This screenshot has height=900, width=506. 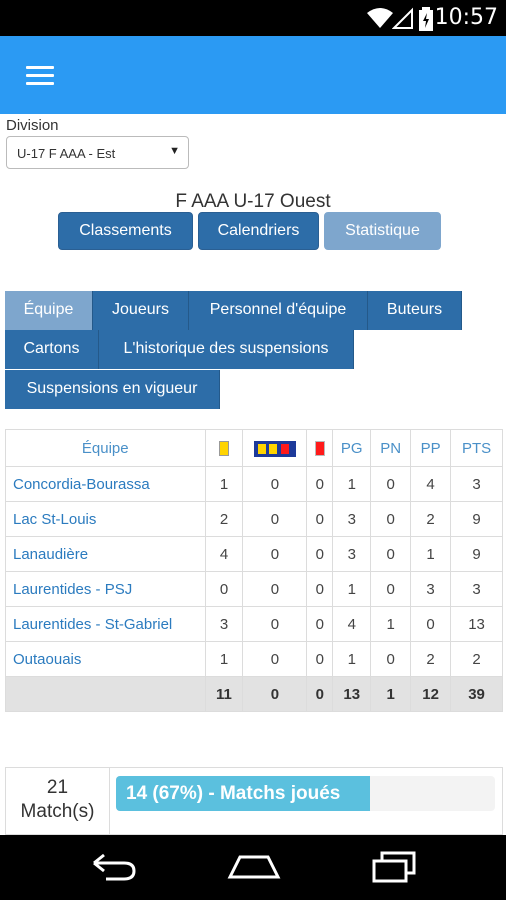 I want to click on wifi-icon, so click(x=380, y=18).